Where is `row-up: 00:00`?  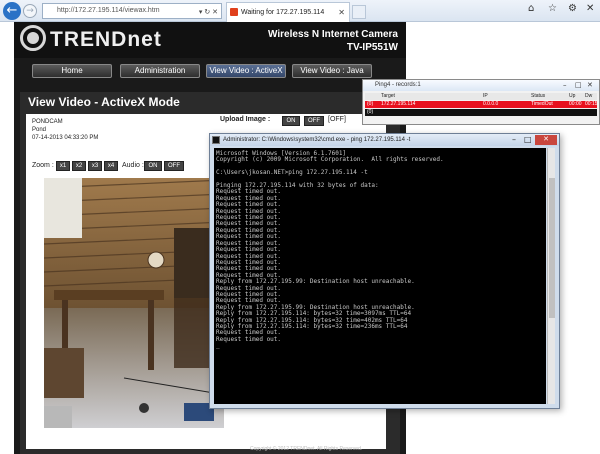
row-up: 00:00 is located at coordinates (575, 104).